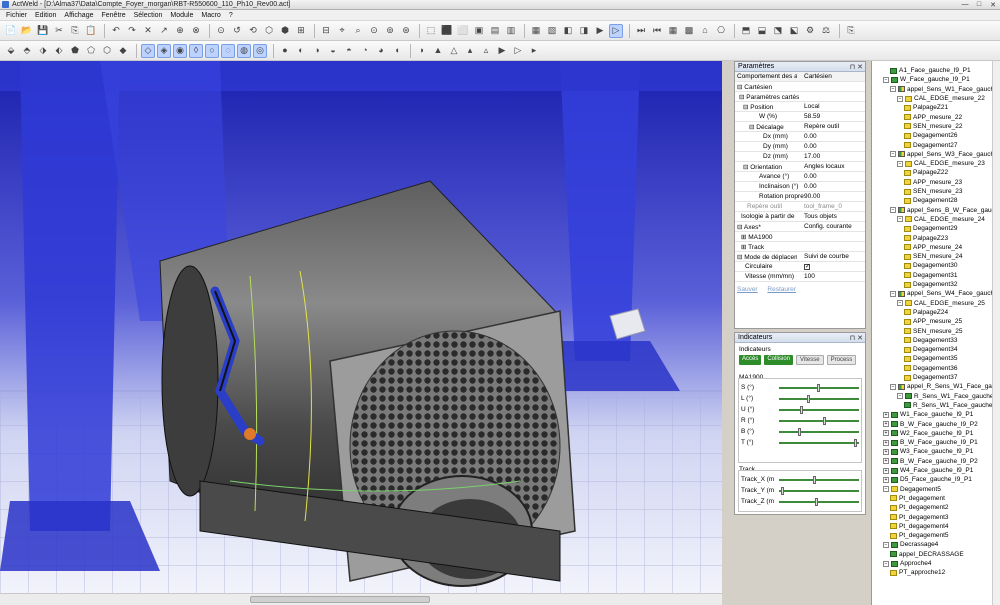 Image resolution: width=1000 pixels, height=605 pixels. I want to click on tree-item: − appel_Sens_W4_Face_gauche, so click(944, 293).